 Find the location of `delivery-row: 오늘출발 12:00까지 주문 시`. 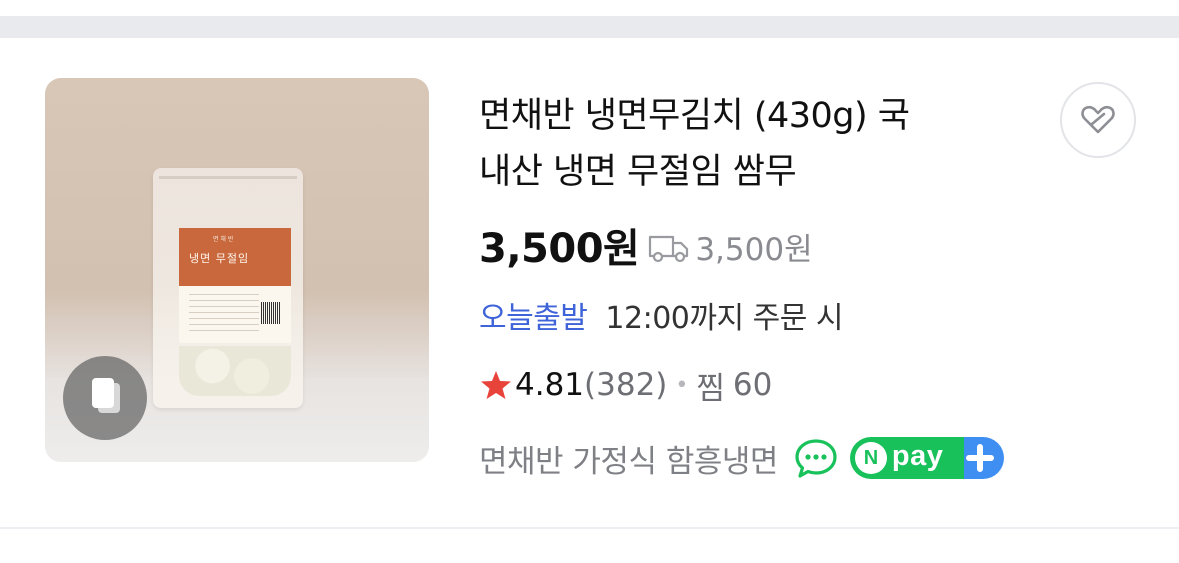

delivery-row: 오늘출발 12:00까지 주문 시 is located at coordinates (661, 315).